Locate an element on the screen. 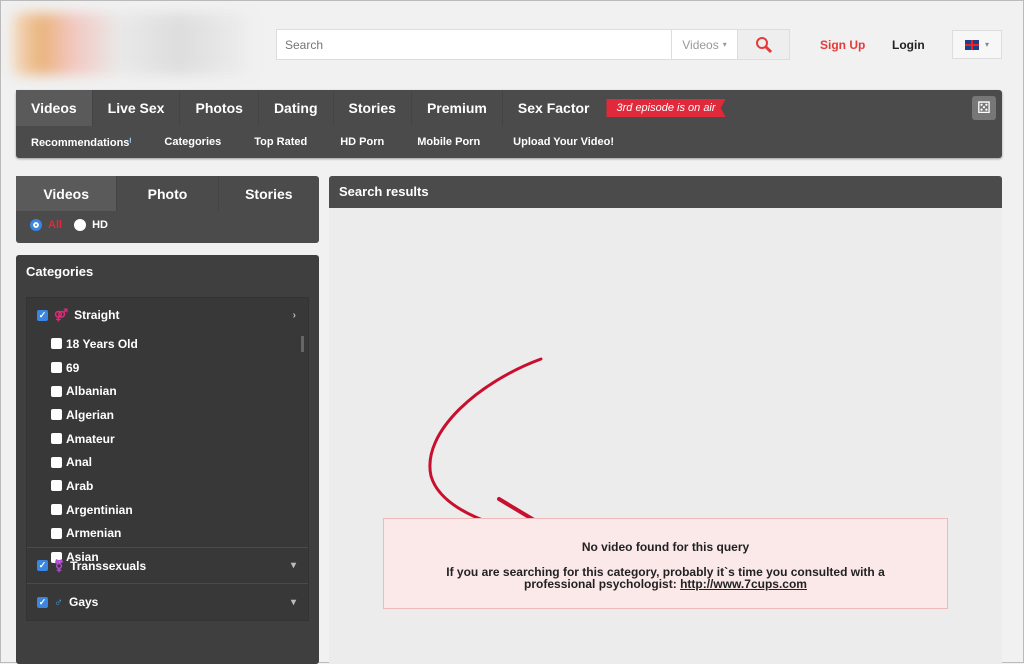 This screenshot has width=1024, height=664. subnav-categories: Categories is located at coordinates (192, 142).